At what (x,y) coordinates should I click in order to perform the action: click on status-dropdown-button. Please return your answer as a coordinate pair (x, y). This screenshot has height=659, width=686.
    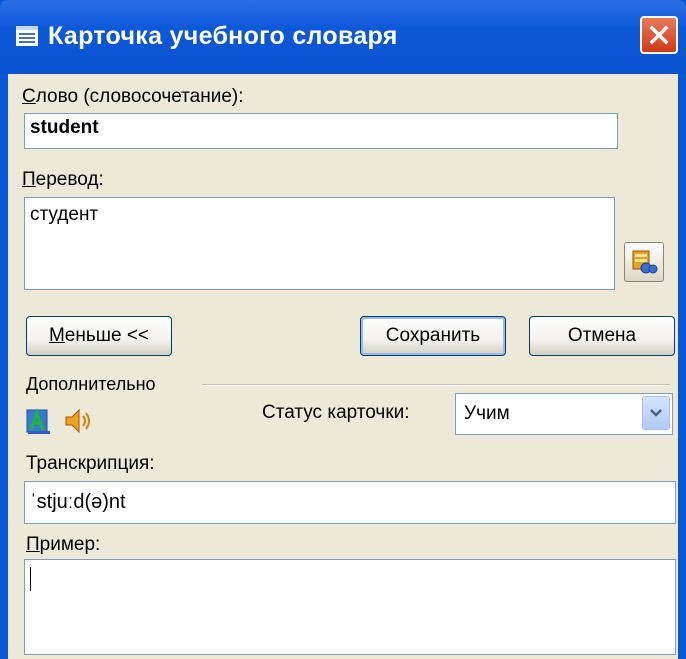
    Looking at the image, I should click on (656, 413).